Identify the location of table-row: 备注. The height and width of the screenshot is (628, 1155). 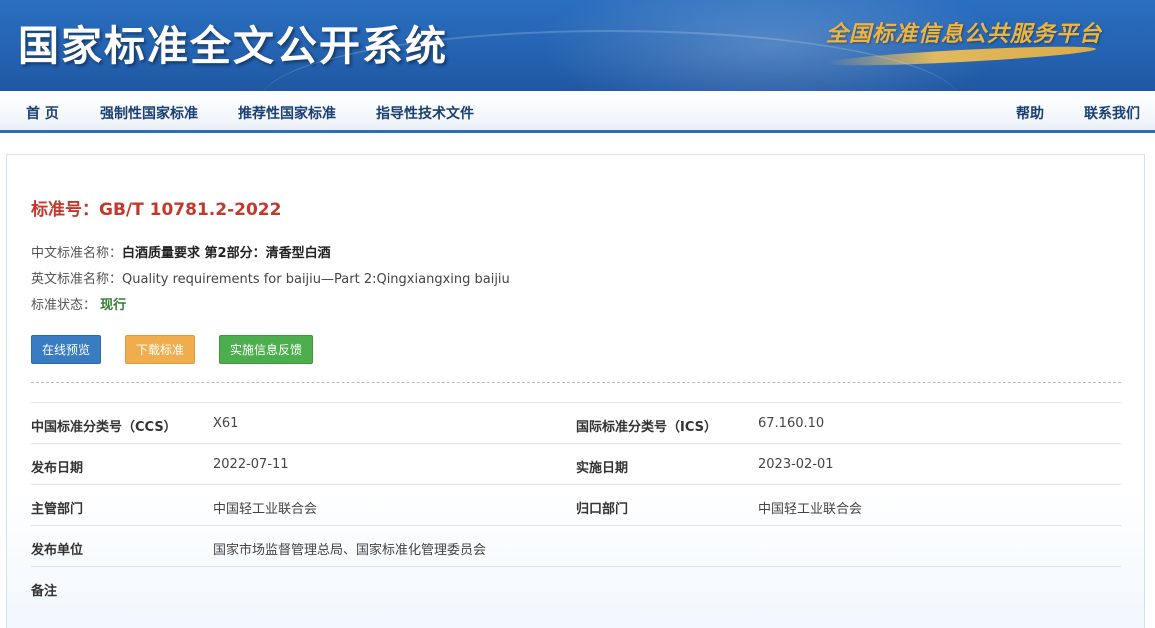
(576, 586).